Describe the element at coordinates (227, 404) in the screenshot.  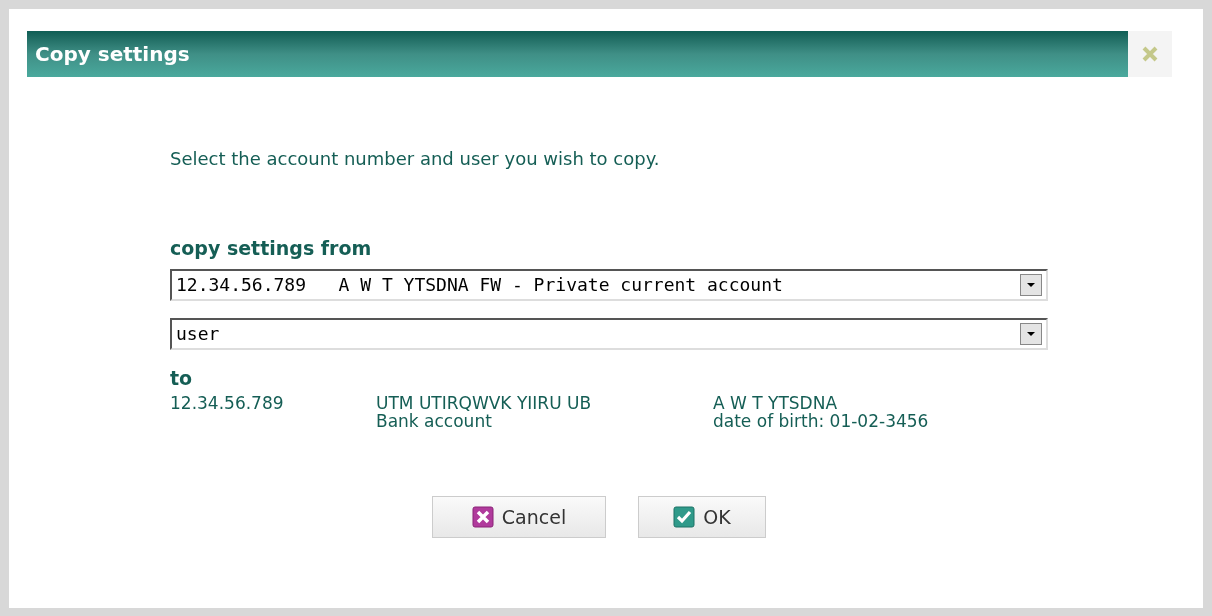
I see `account-number: 12.34.56.789` at that location.